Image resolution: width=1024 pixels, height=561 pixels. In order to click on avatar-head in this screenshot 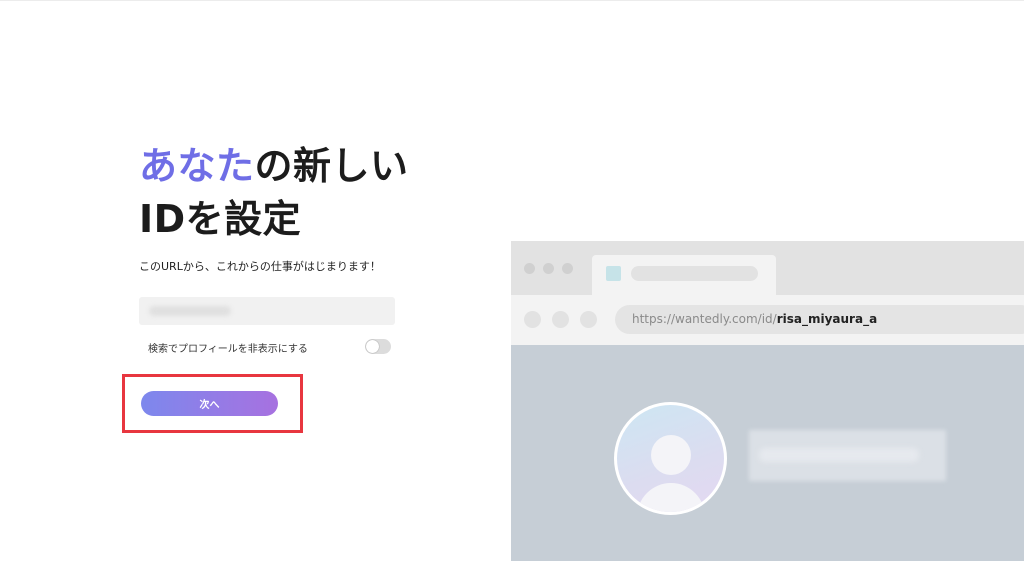, I will do `click(671, 455)`.